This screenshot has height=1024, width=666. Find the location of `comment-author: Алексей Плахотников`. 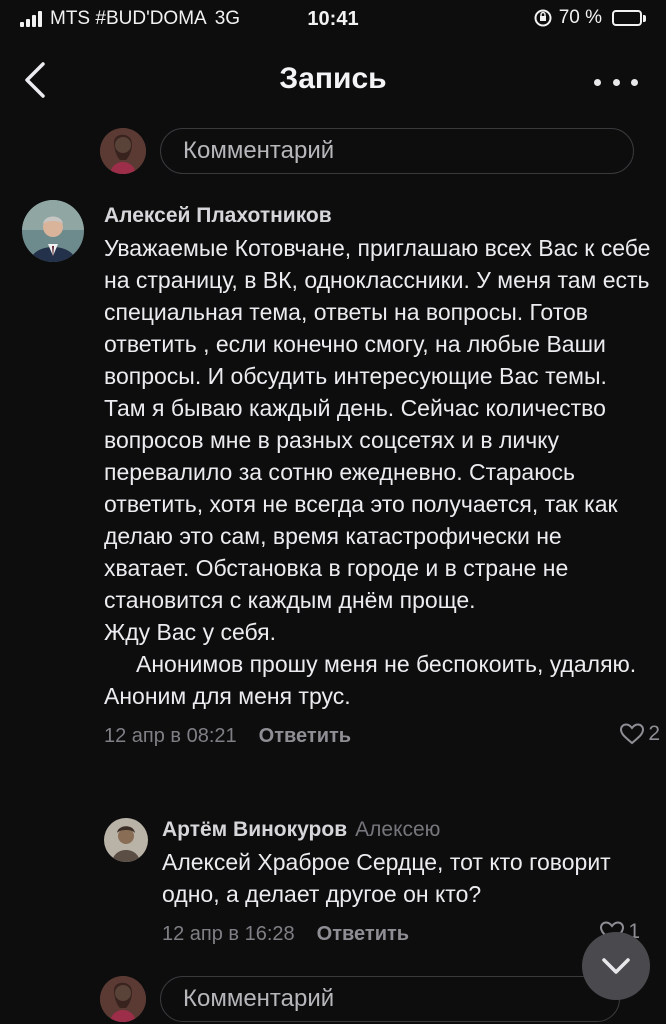

comment-author: Алексей Плахотников is located at coordinates (378, 216).